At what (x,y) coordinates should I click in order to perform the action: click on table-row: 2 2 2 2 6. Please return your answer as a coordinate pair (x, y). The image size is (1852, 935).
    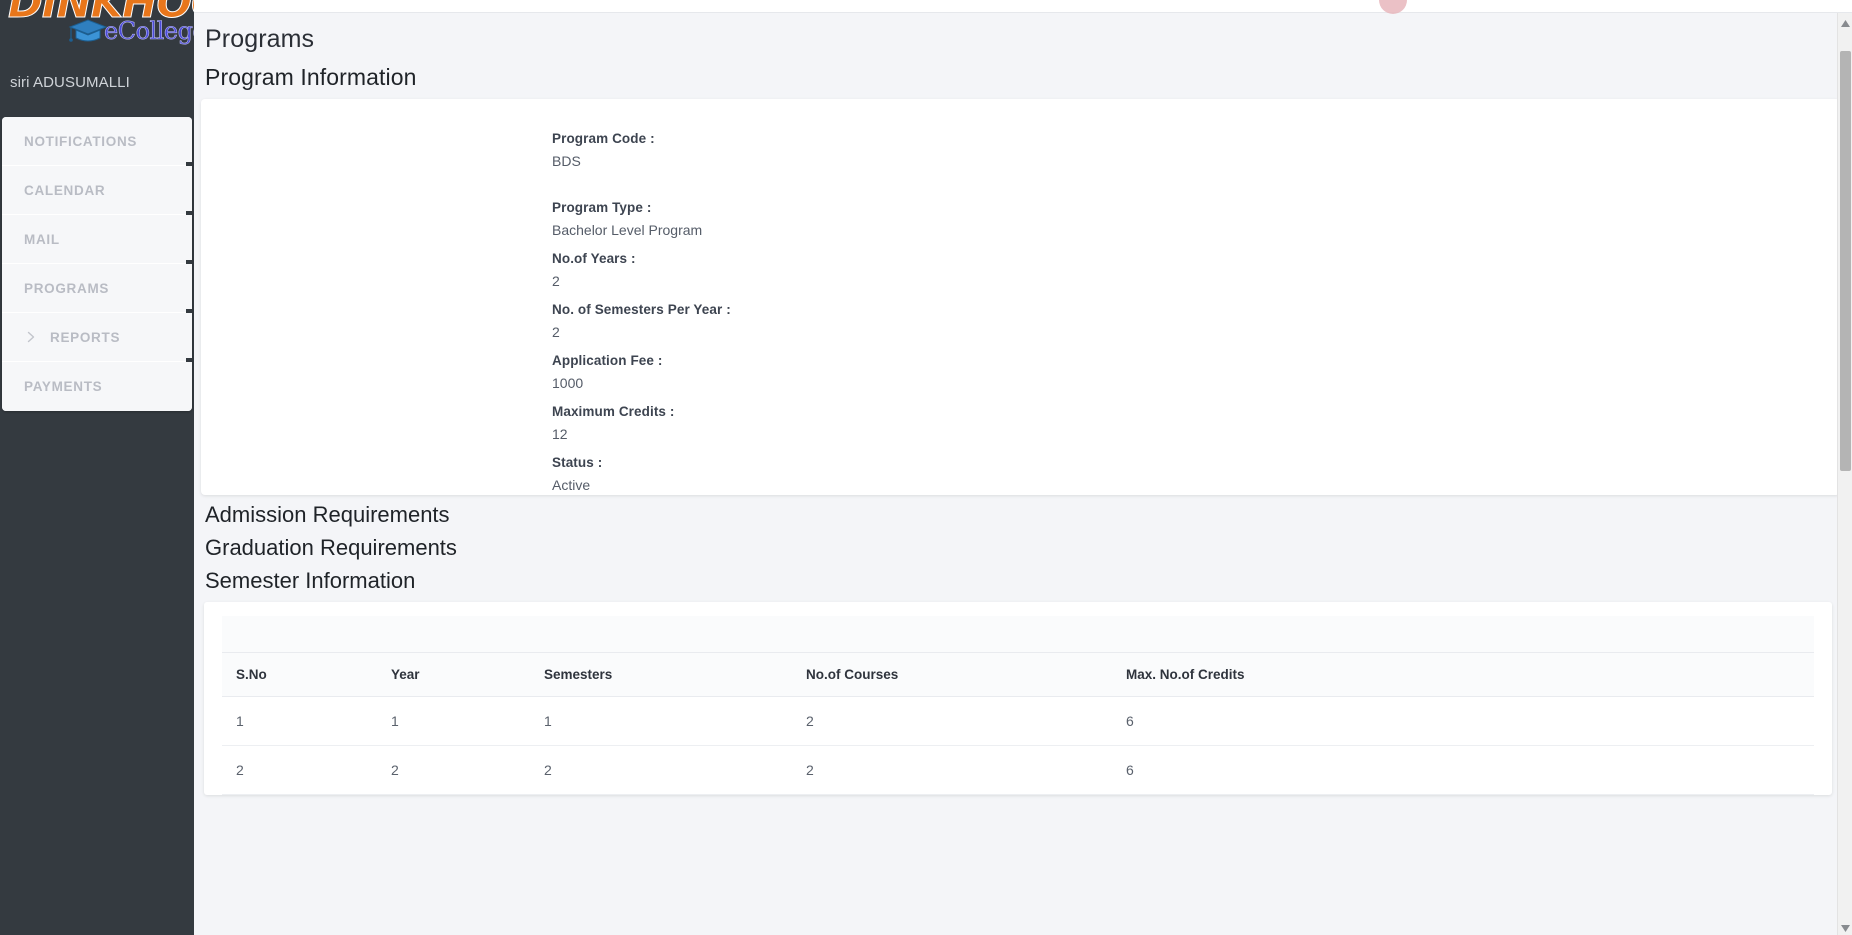
    Looking at the image, I should click on (1018, 770).